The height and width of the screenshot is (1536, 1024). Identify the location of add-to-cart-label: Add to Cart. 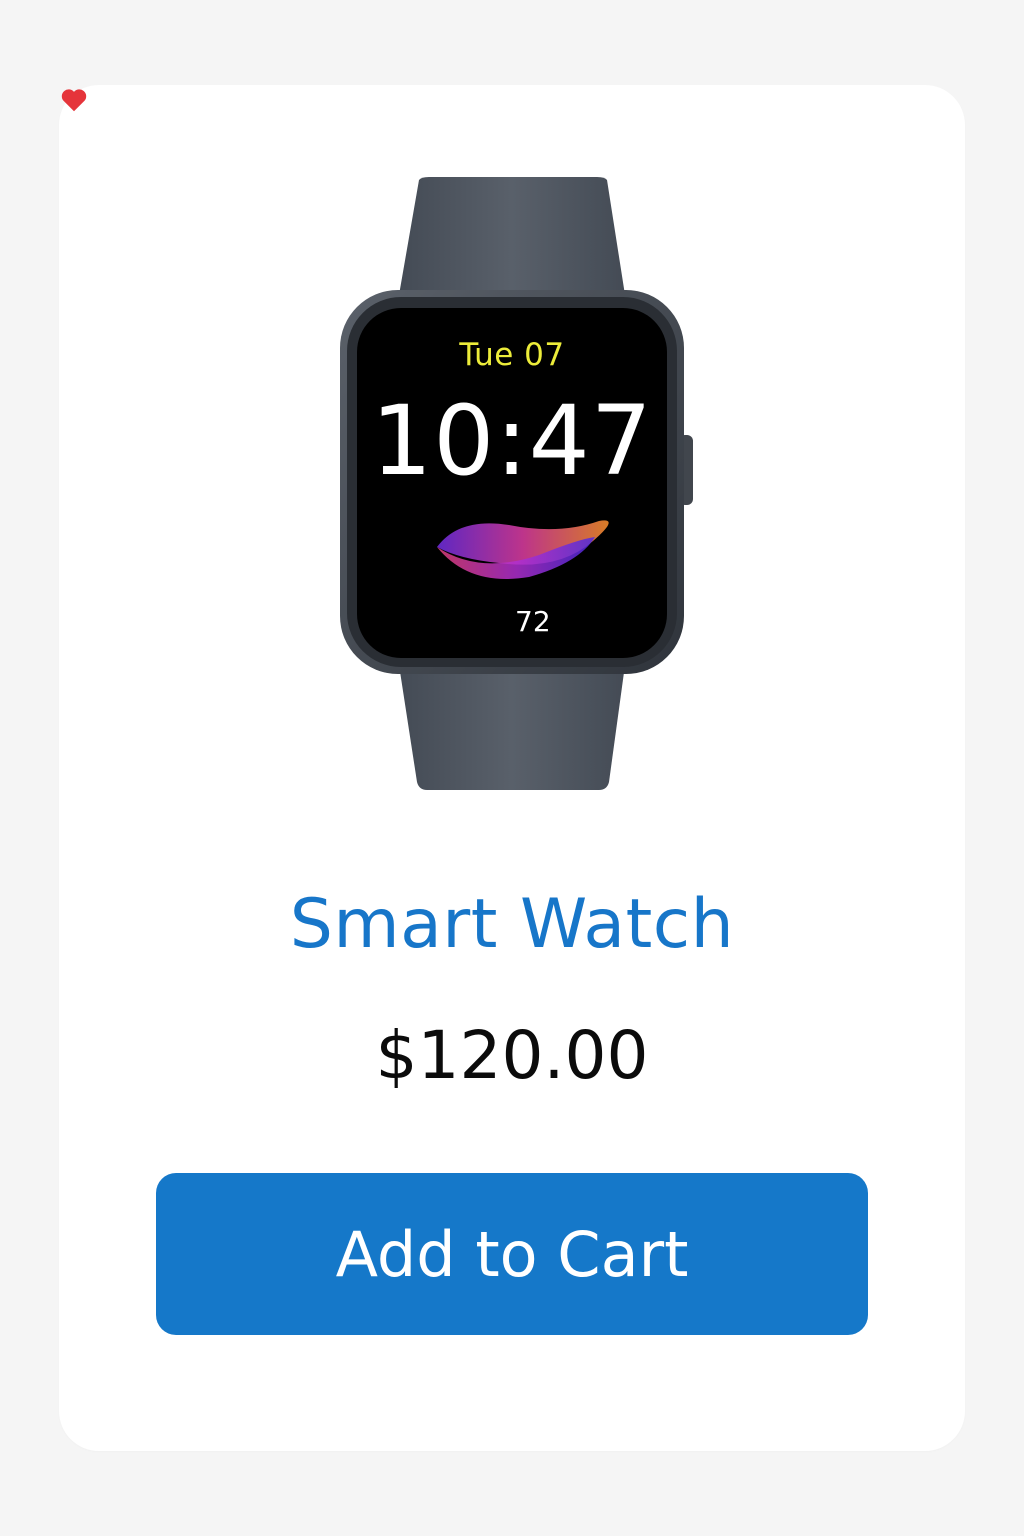
(512, 1254).